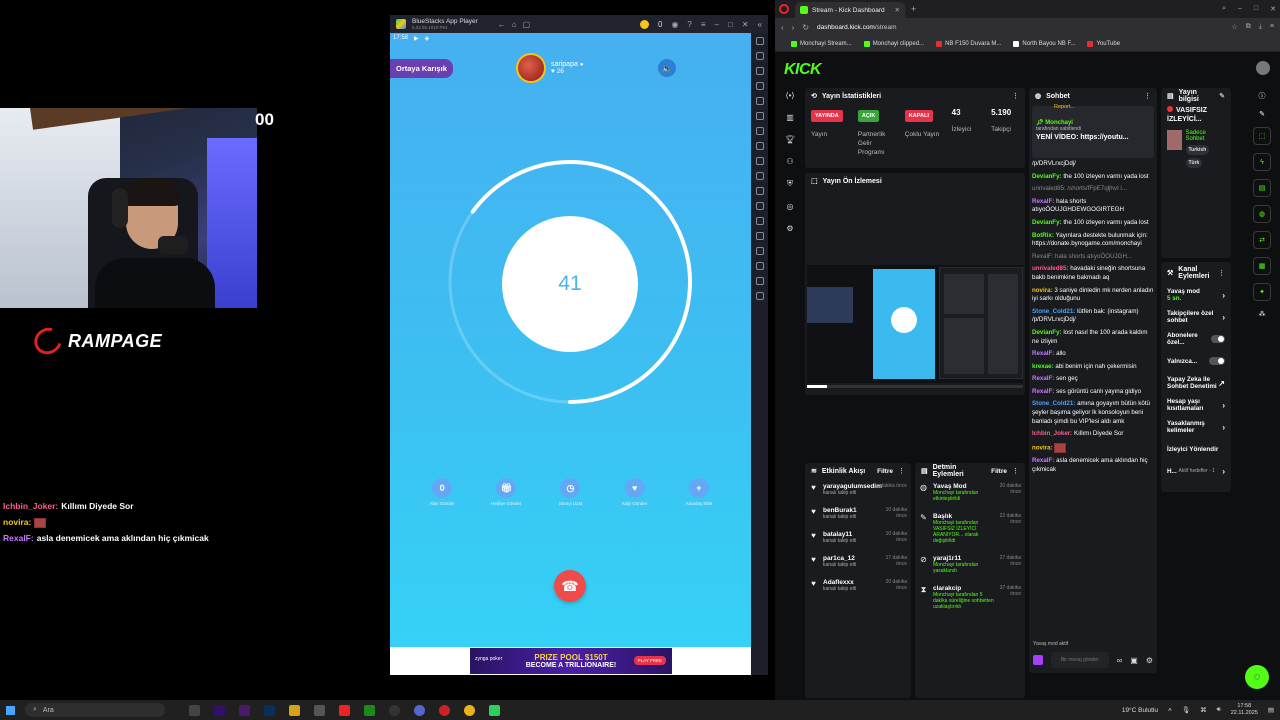  What do you see at coordinates (442, 492) in the screenshot?
I see `send-gold-button: 0 Altın Gönder` at bounding box center [442, 492].